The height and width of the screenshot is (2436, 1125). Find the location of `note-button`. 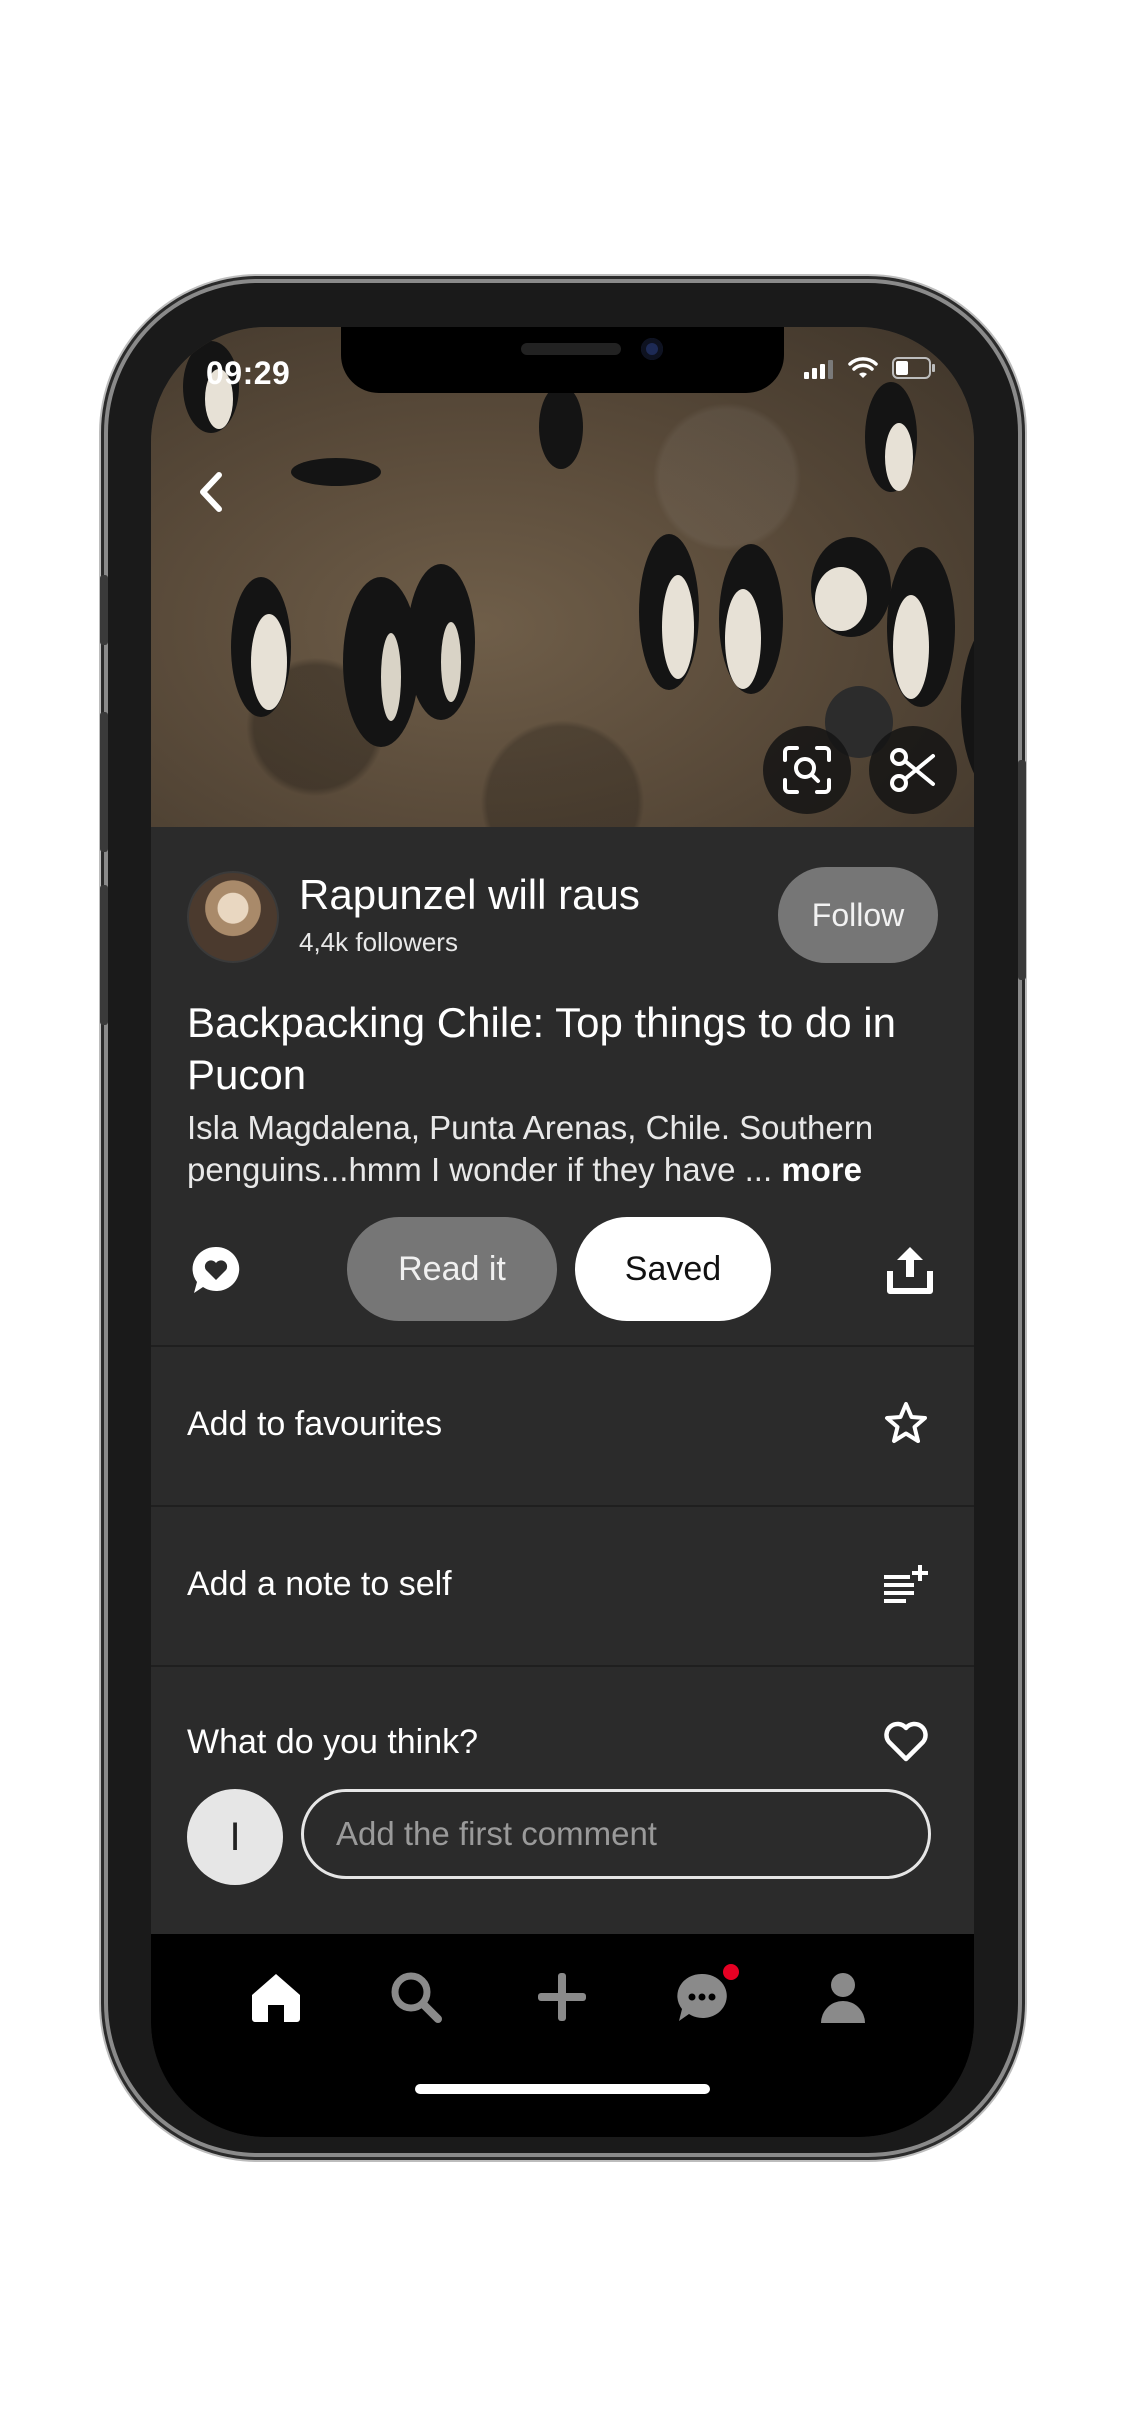

note-button is located at coordinates (906, 1583).